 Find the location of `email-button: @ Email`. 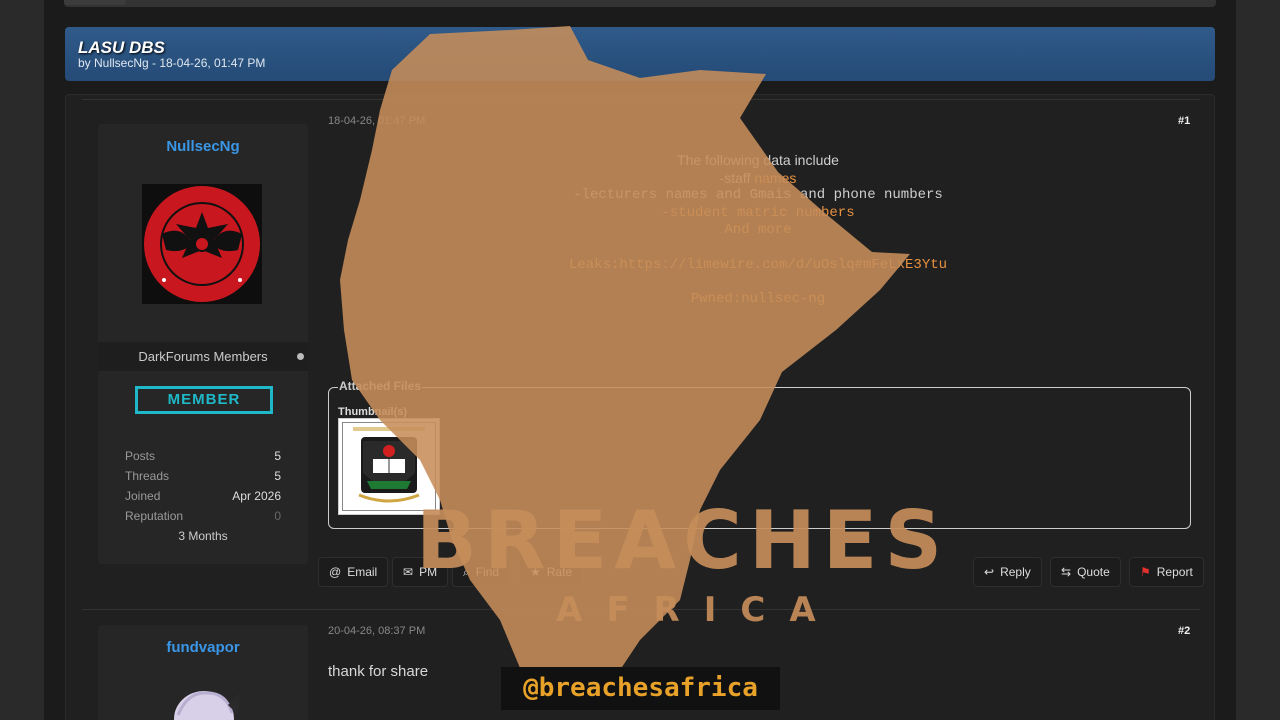

email-button: @ Email is located at coordinates (353, 572).